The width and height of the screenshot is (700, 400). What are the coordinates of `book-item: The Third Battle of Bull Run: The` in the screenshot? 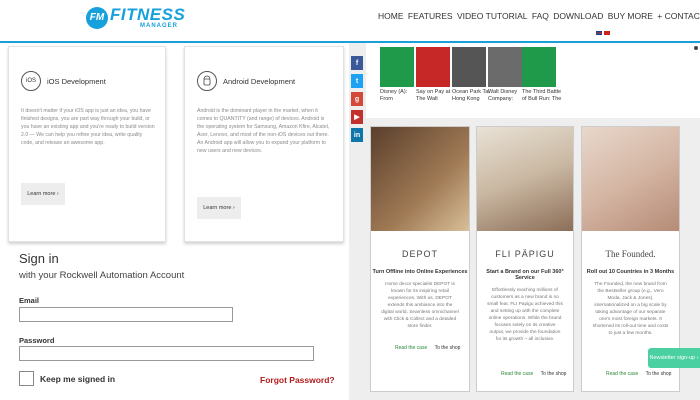 It's located at (542, 75).